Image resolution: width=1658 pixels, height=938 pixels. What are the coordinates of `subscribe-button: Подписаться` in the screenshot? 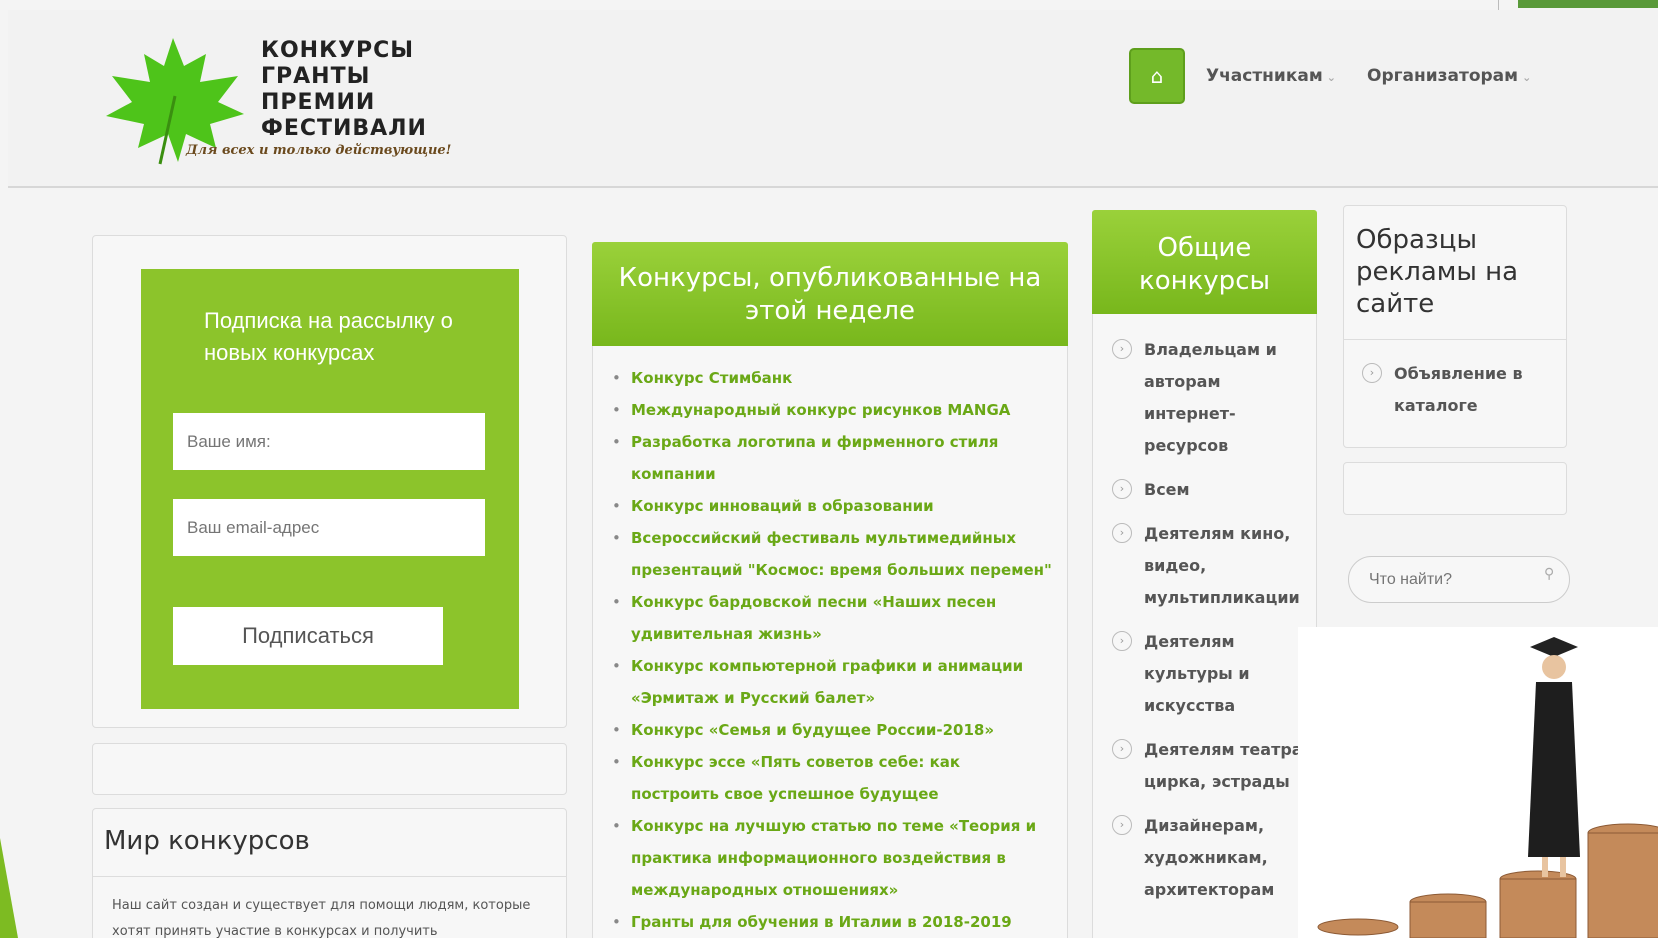 It's located at (308, 636).